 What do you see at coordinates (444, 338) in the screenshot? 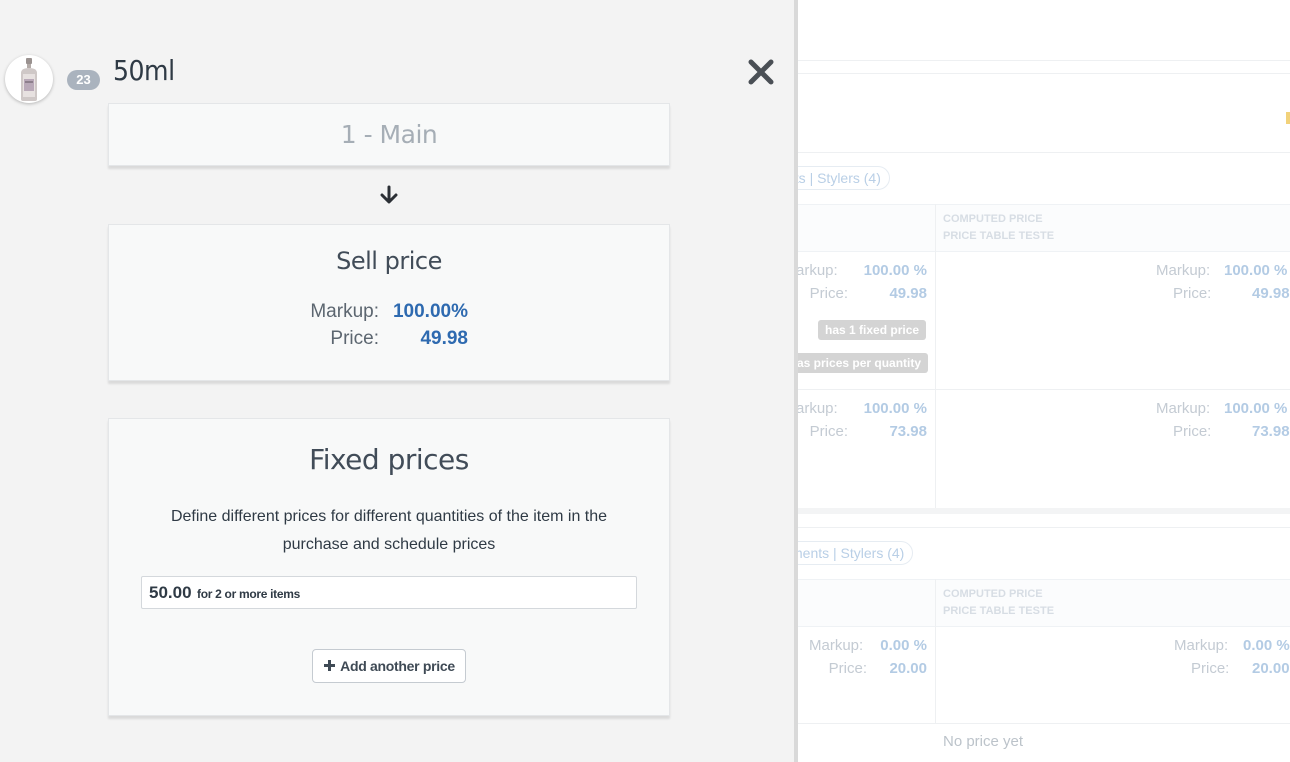
I see `price-value: 49.98` at bounding box center [444, 338].